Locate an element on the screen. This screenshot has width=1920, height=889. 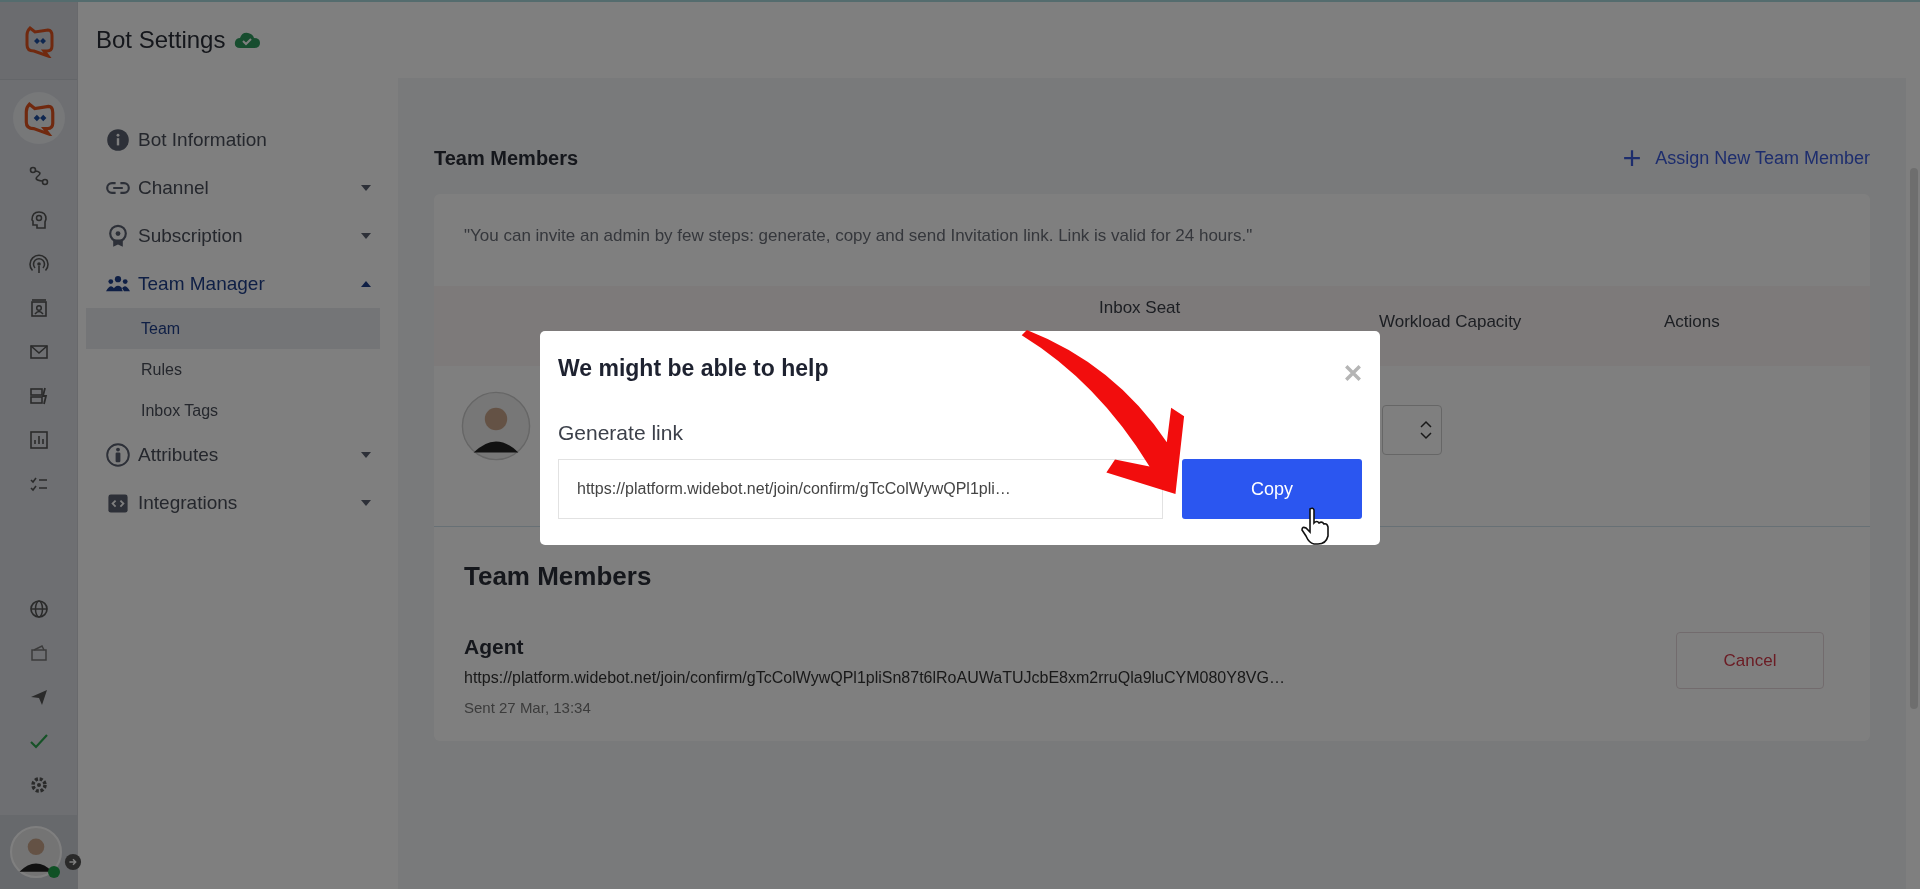
up-down-arrows-icon is located at coordinates (1426, 430).